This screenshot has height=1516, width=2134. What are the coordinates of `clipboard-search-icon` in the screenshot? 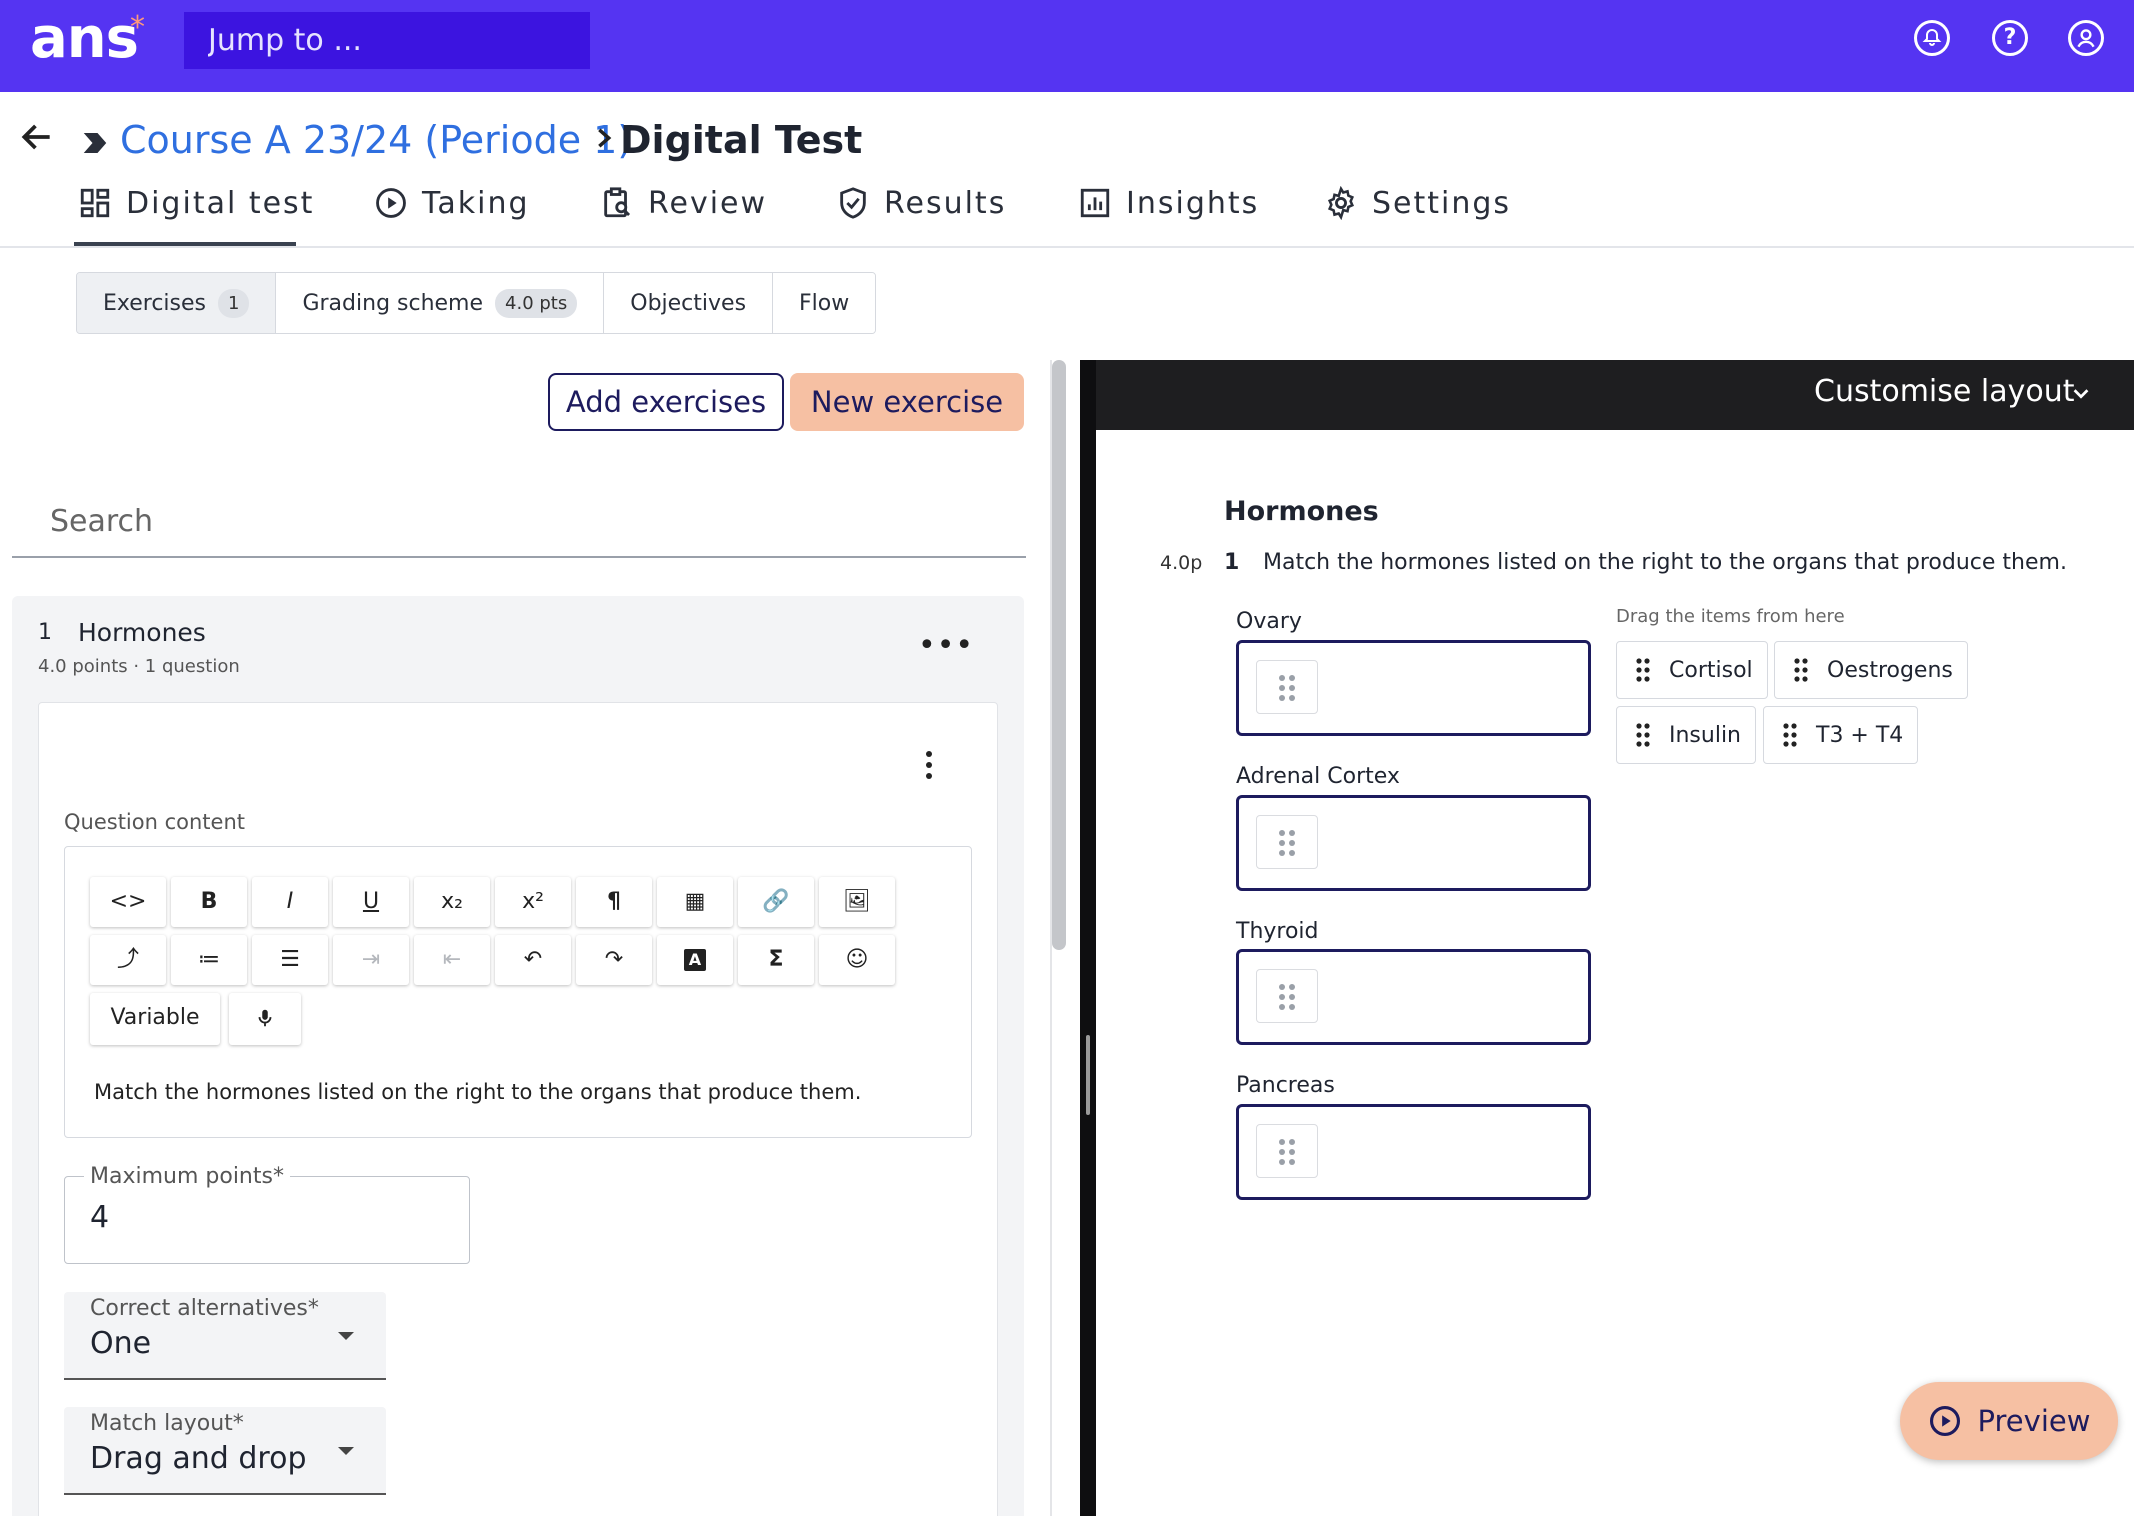 It's located at (617, 202).